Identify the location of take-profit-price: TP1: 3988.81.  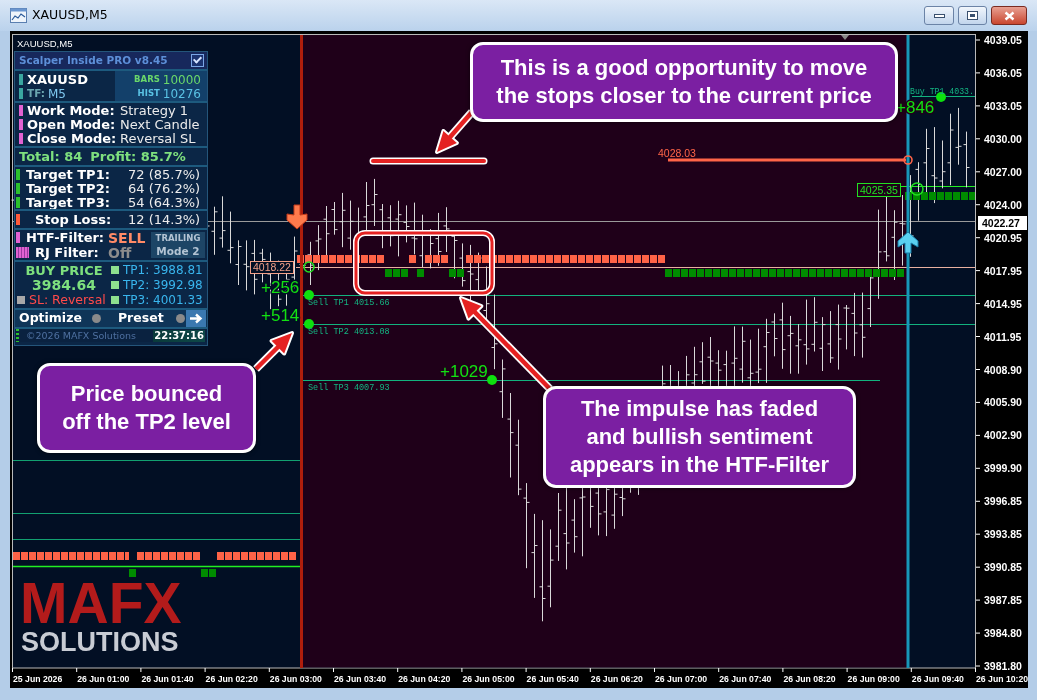
(163, 270).